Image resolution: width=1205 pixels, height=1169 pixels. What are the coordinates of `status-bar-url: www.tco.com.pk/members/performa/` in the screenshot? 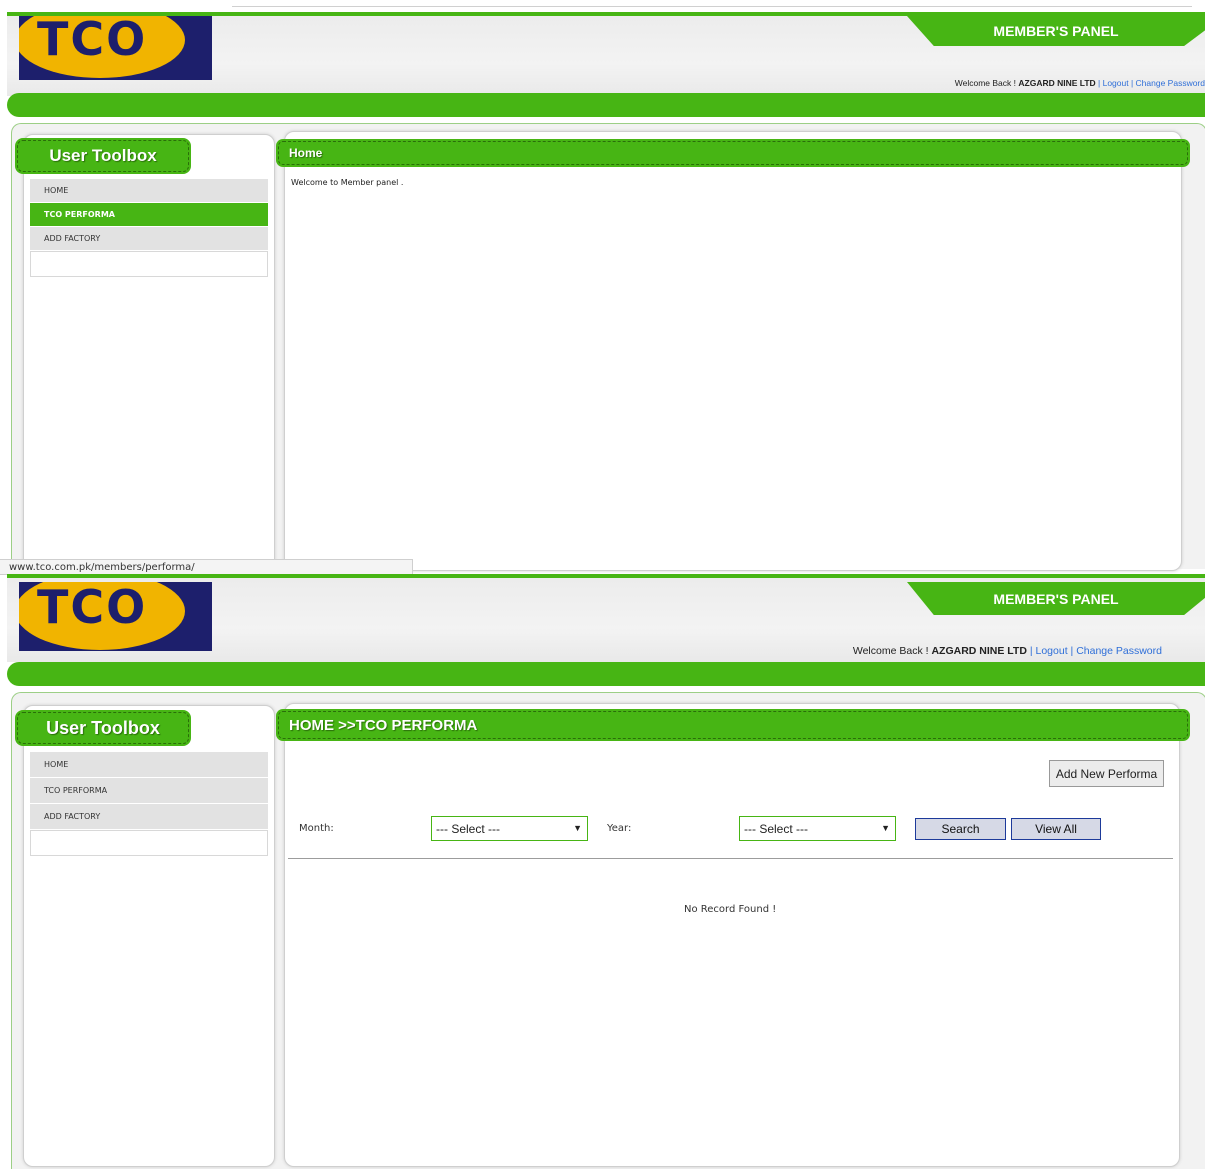 It's located at (206, 567).